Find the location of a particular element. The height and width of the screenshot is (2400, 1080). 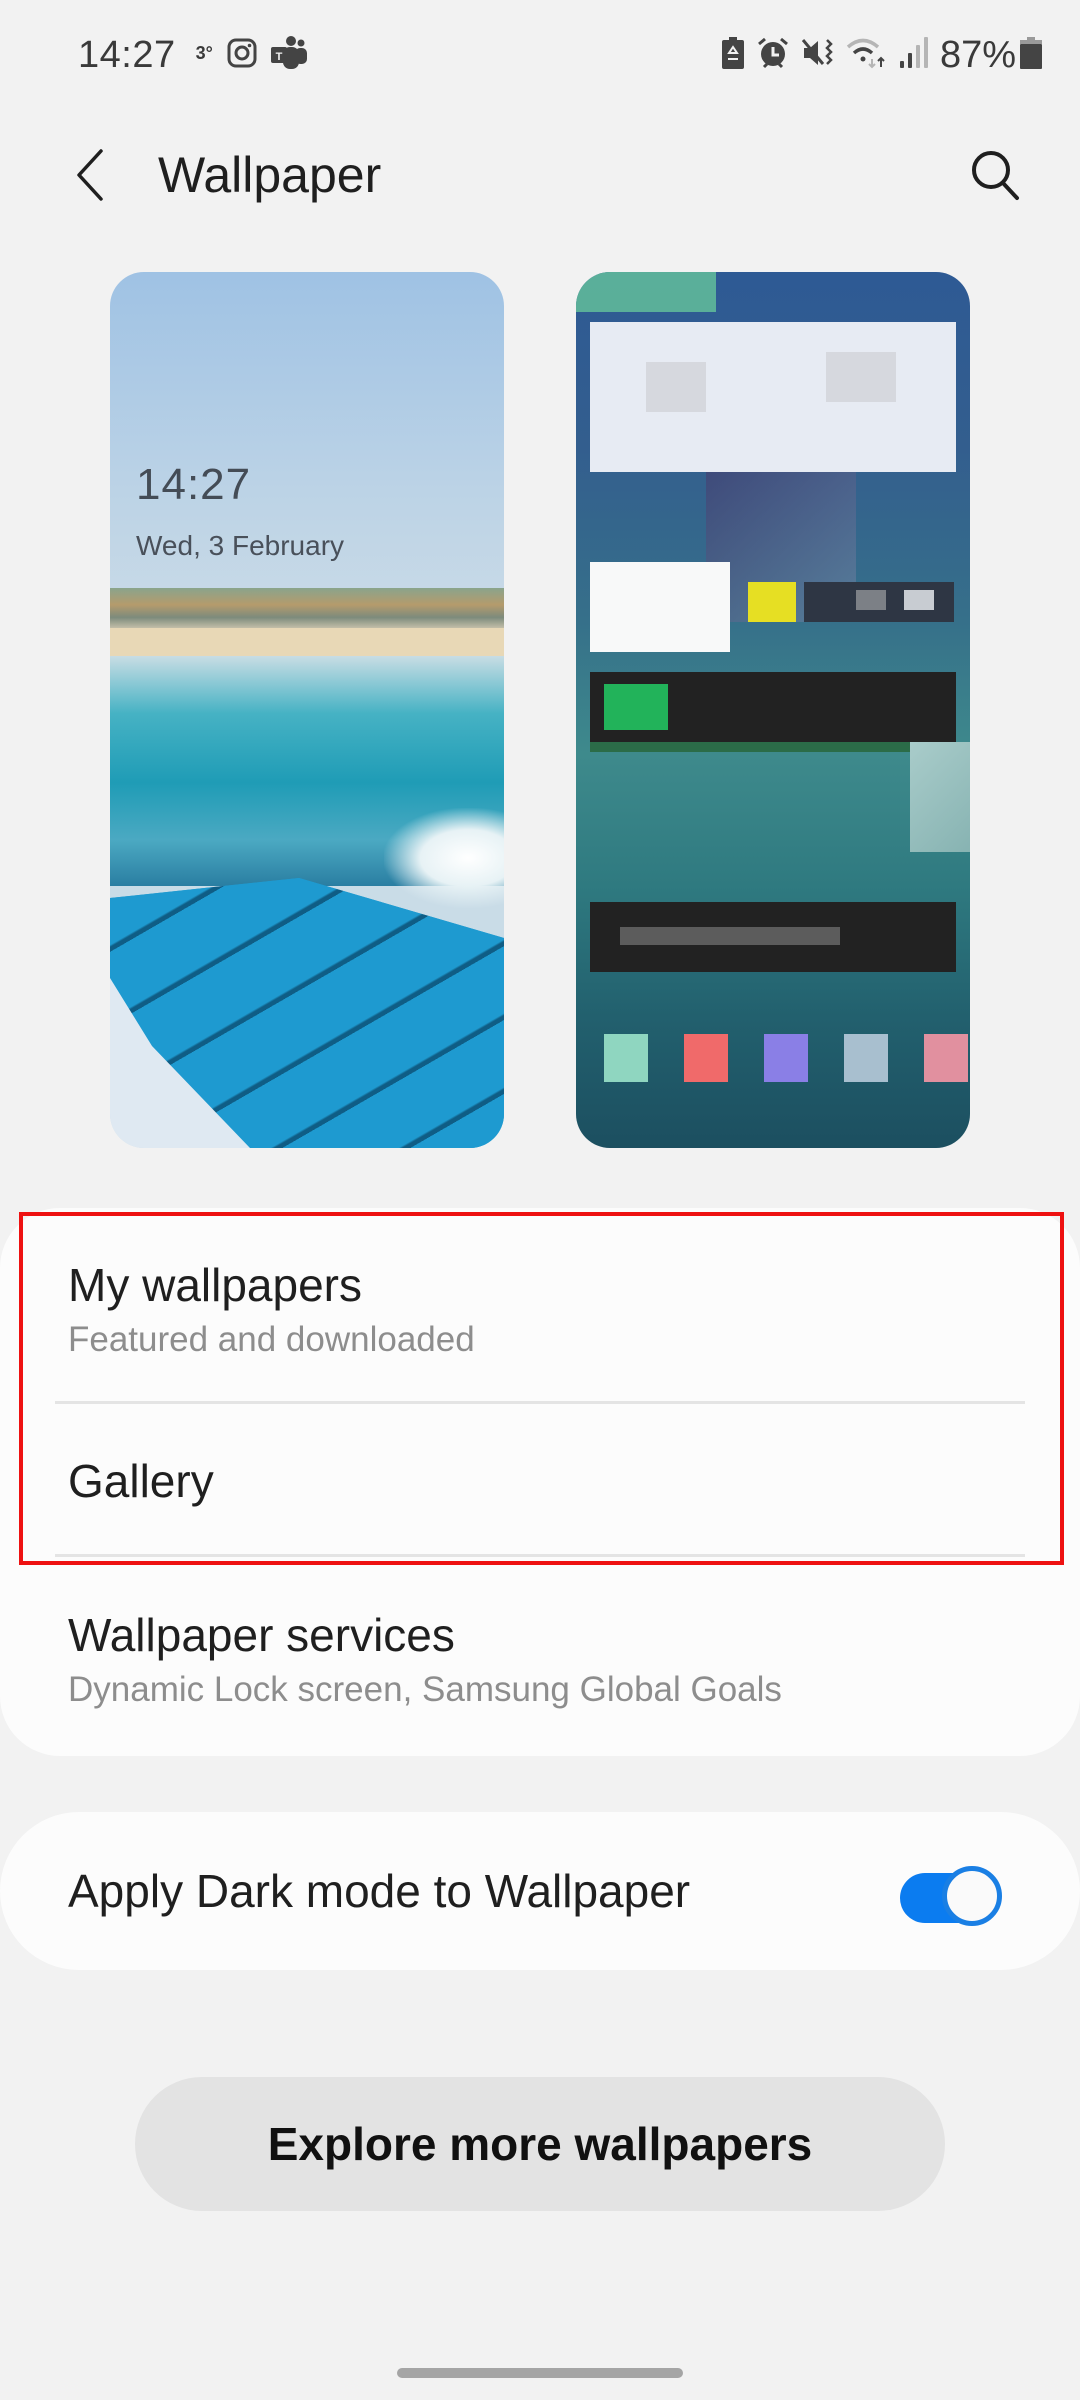

menu-item-title: My wallpapers is located at coordinates (215, 1285).